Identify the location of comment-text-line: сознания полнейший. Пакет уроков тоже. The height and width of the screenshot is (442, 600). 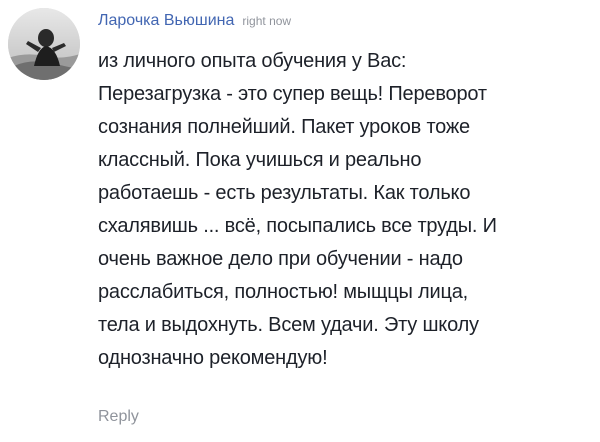
(284, 127).